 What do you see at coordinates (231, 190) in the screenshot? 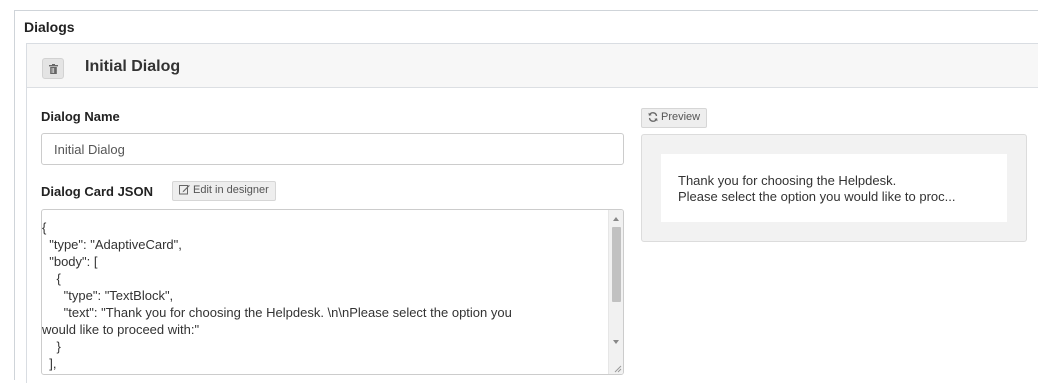
I see `edit-in-designer-label: Edit in designer` at bounding box center [231, 190].